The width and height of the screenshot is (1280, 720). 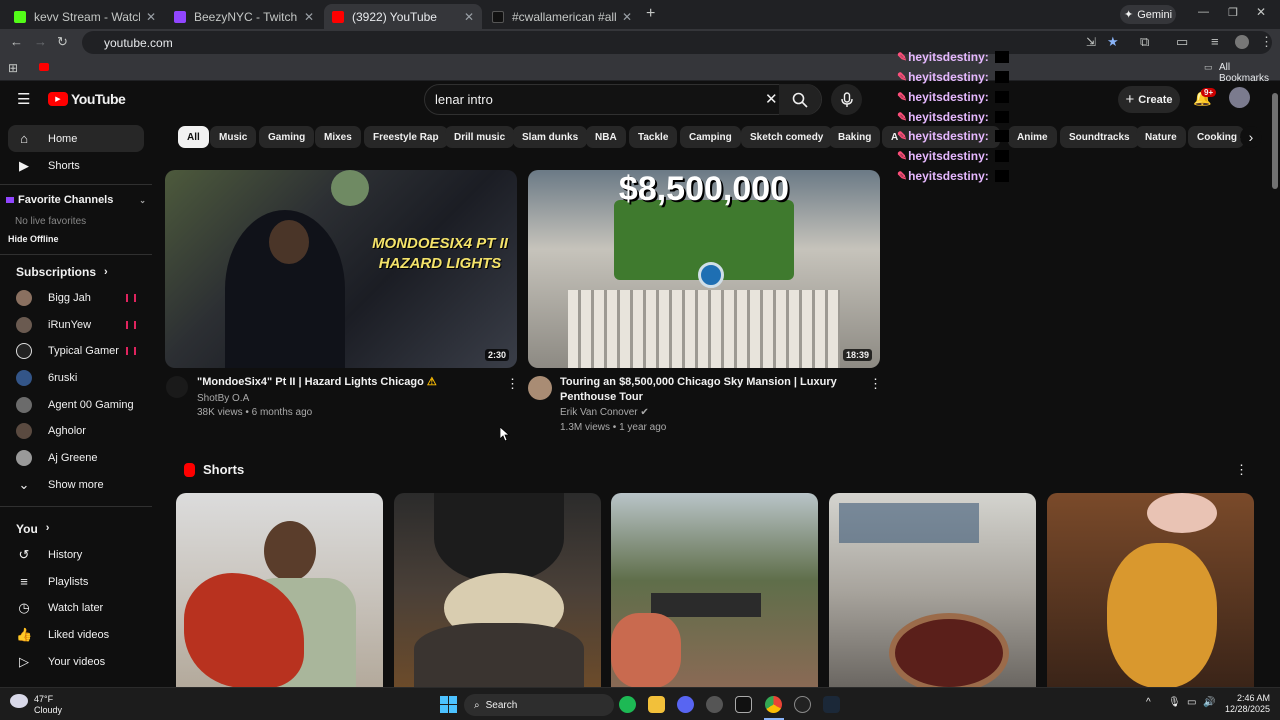 What do you see at coordinates (76, 554) in the screenshot?
I see `sidebar-item-history: ↺ History` at bounding box center [76, 554].